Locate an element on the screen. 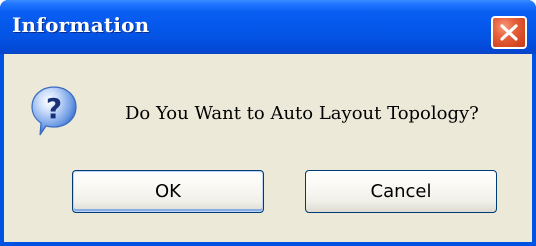  question-icon: ? is located at coordinates (54, 111).